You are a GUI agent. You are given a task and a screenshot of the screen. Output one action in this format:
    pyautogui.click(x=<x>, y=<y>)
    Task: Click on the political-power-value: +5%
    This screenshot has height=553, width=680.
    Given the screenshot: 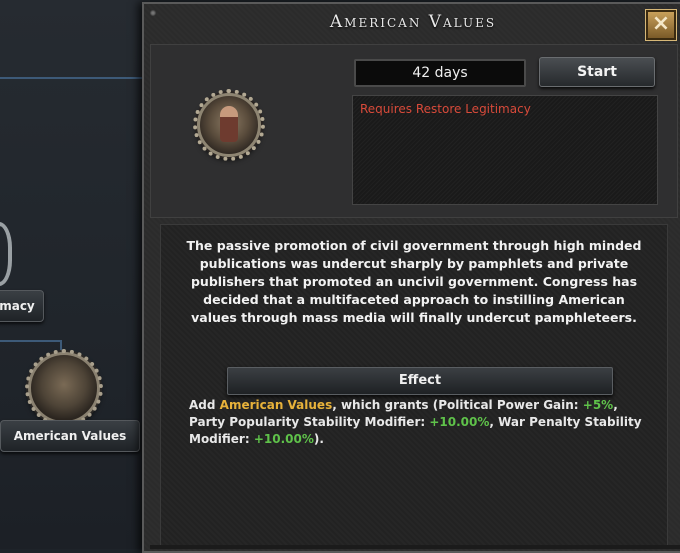 What is the action you would take?
    pyautogui.click(x=598, y=405)
    